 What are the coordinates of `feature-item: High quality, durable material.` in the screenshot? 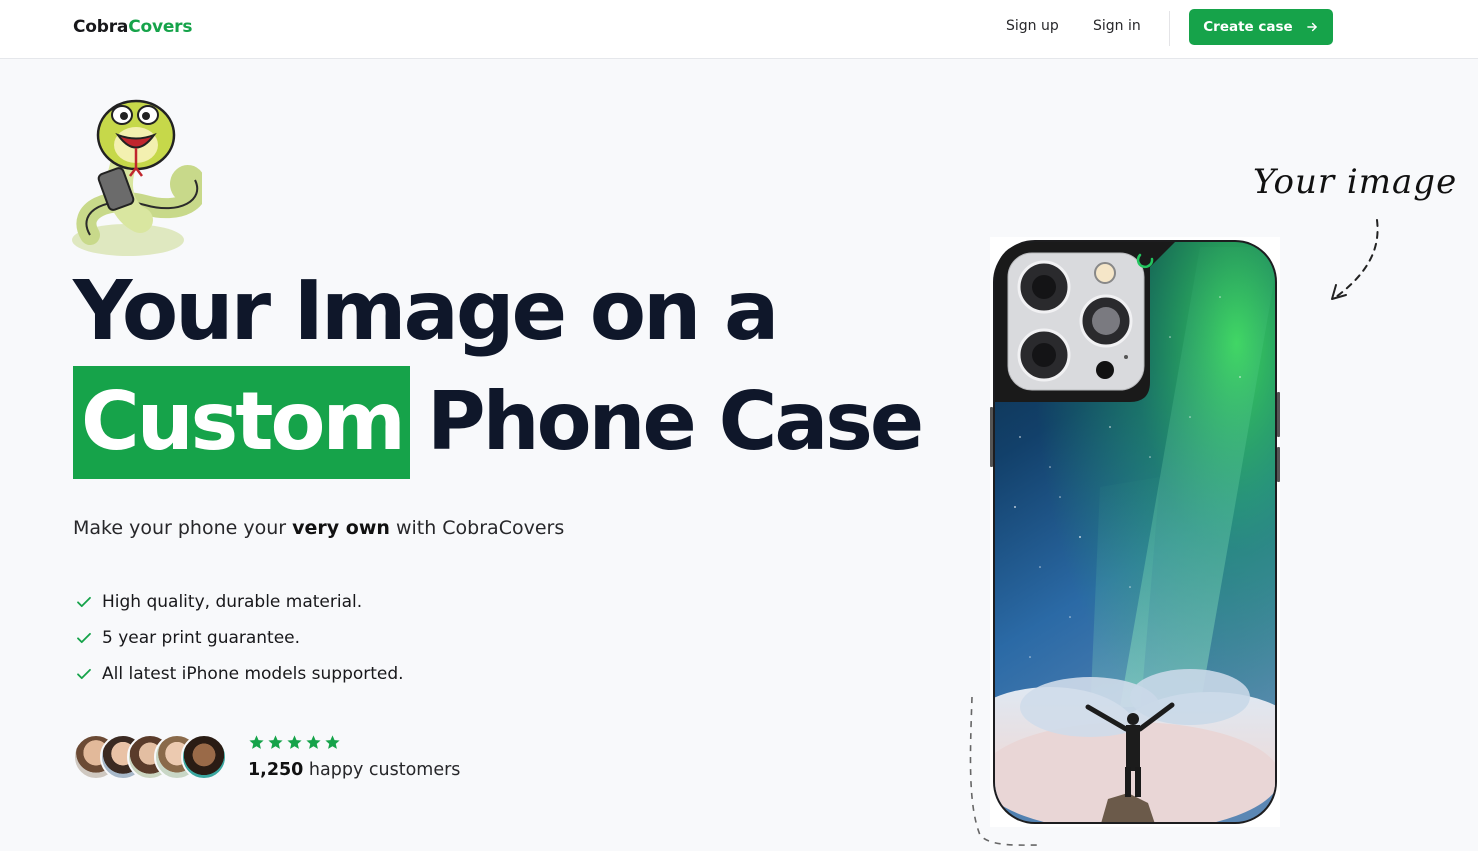 It's located at (239, 602).